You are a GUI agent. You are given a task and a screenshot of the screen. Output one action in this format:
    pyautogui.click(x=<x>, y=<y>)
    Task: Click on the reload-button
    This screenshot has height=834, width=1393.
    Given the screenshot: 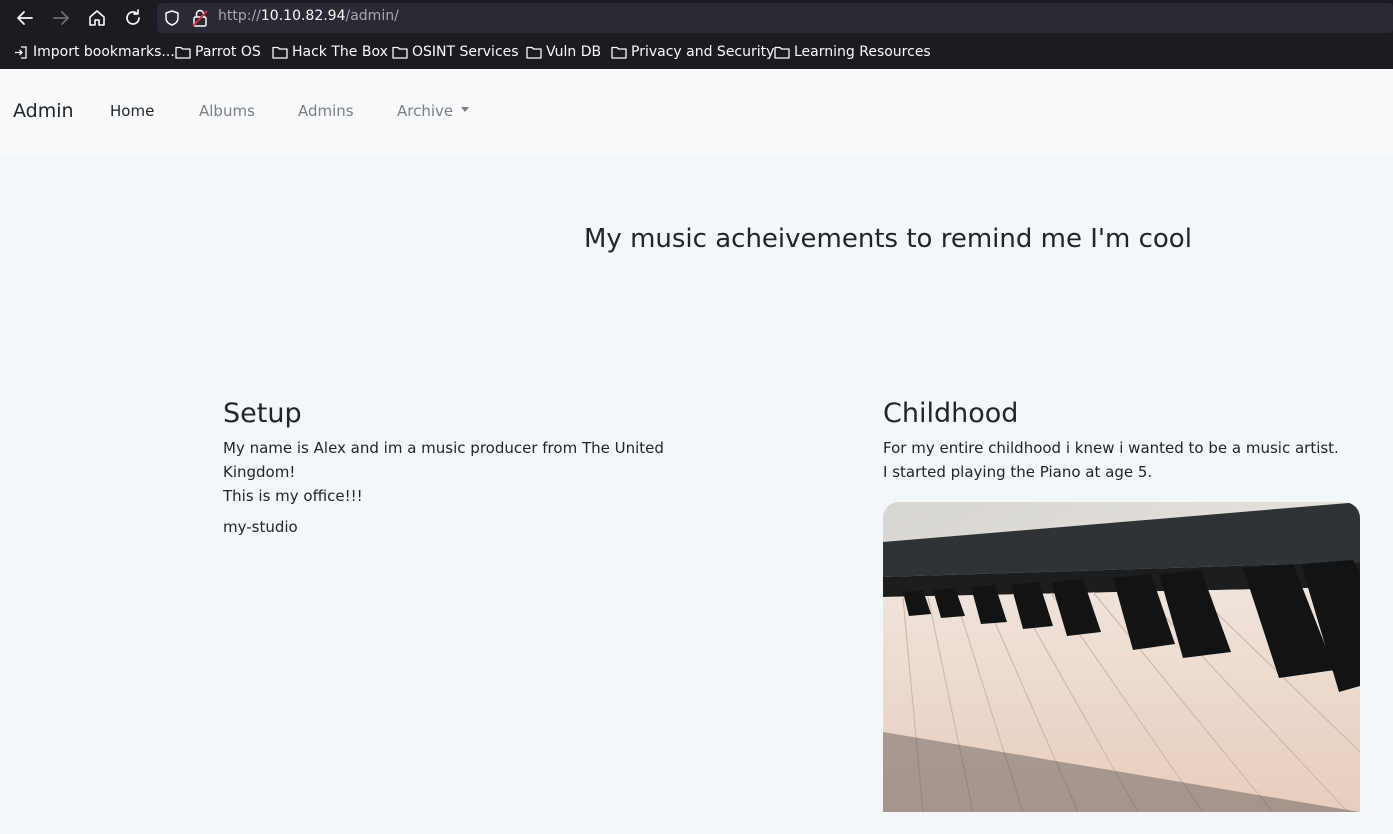 What is the action you would take?
    pyautogui.click(x=133, y=18)
    